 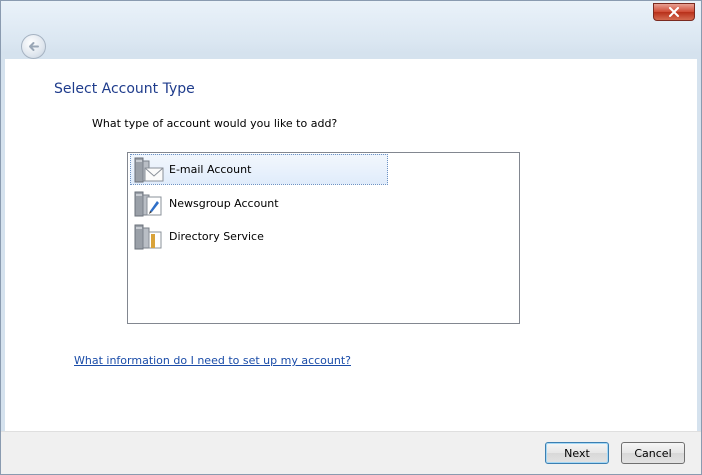 I want to click on back-button, so click(x=33, y=46).